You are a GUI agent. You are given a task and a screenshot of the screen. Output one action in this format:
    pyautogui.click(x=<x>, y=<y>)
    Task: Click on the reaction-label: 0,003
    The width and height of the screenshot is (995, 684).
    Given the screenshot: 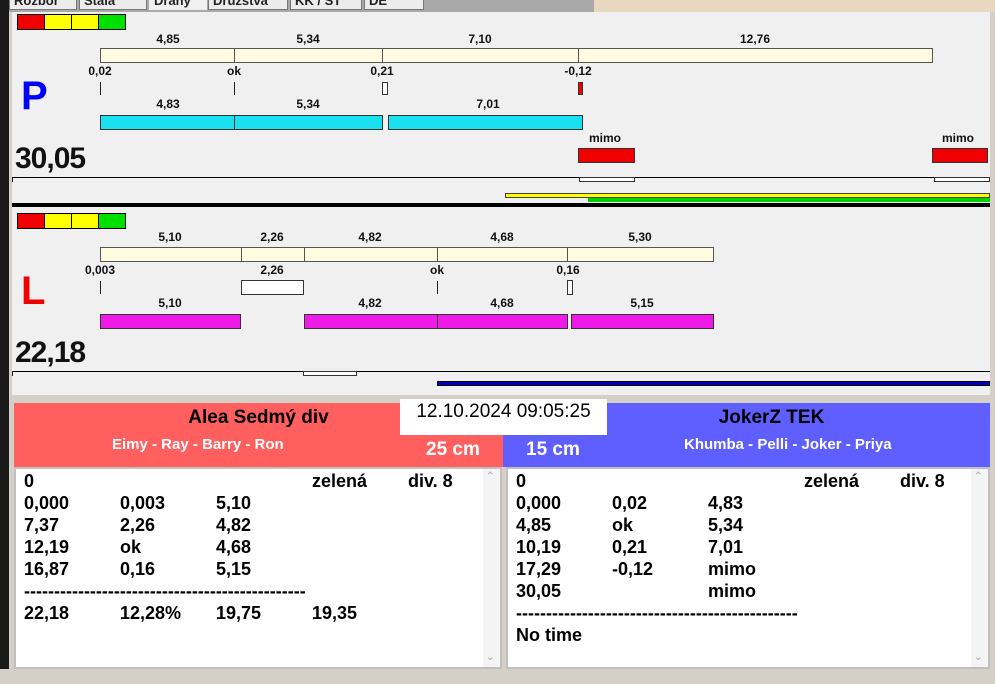 What is the action you would take?
    pyautogui.click(x=100, y=270)
    